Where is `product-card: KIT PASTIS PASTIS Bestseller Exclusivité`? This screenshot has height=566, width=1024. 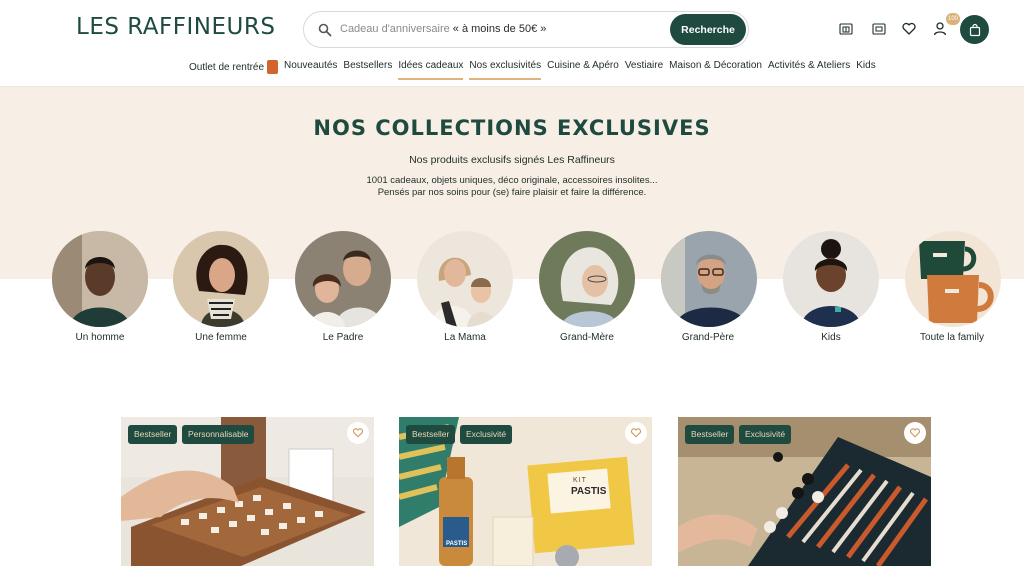
product-card: KIT PASTIS PASTIS Bestseller Exclusivité is located at coordinates (525, 491).